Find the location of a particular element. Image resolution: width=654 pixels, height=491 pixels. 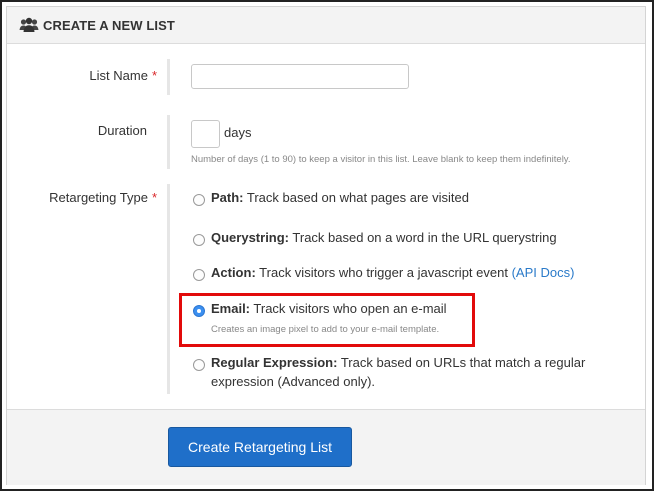

radio-querystring is located at coordinates (199, 240).